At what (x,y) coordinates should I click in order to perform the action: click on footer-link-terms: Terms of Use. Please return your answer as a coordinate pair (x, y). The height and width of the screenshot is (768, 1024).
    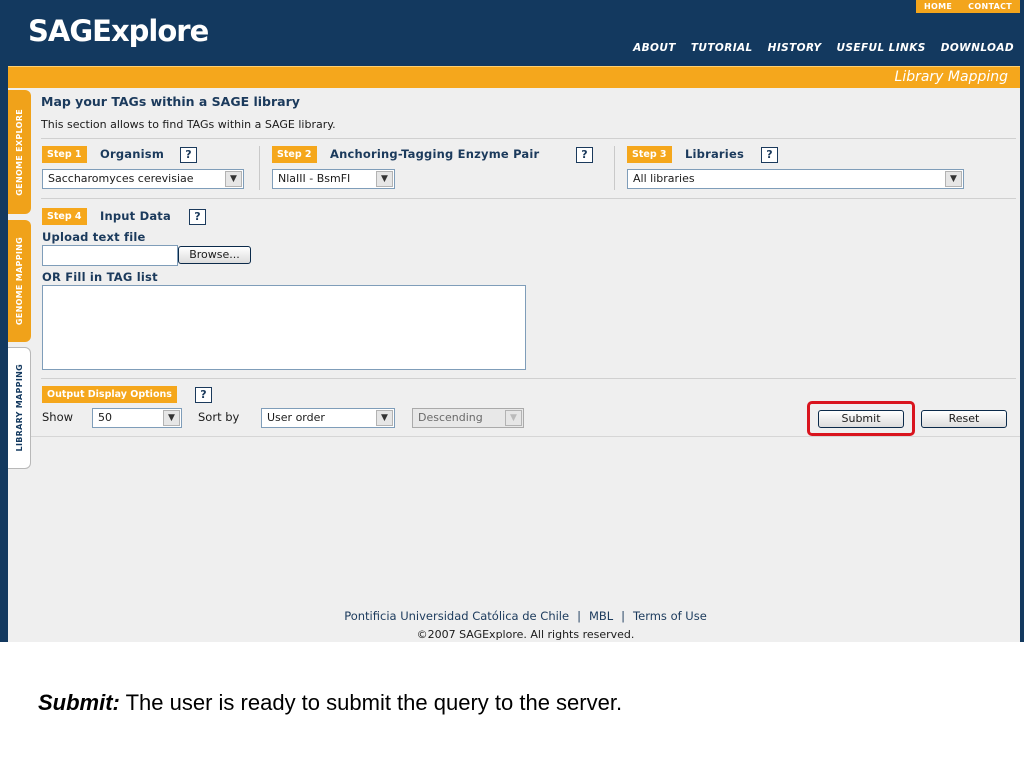
    Looking at the image, I should click on (670, 616).